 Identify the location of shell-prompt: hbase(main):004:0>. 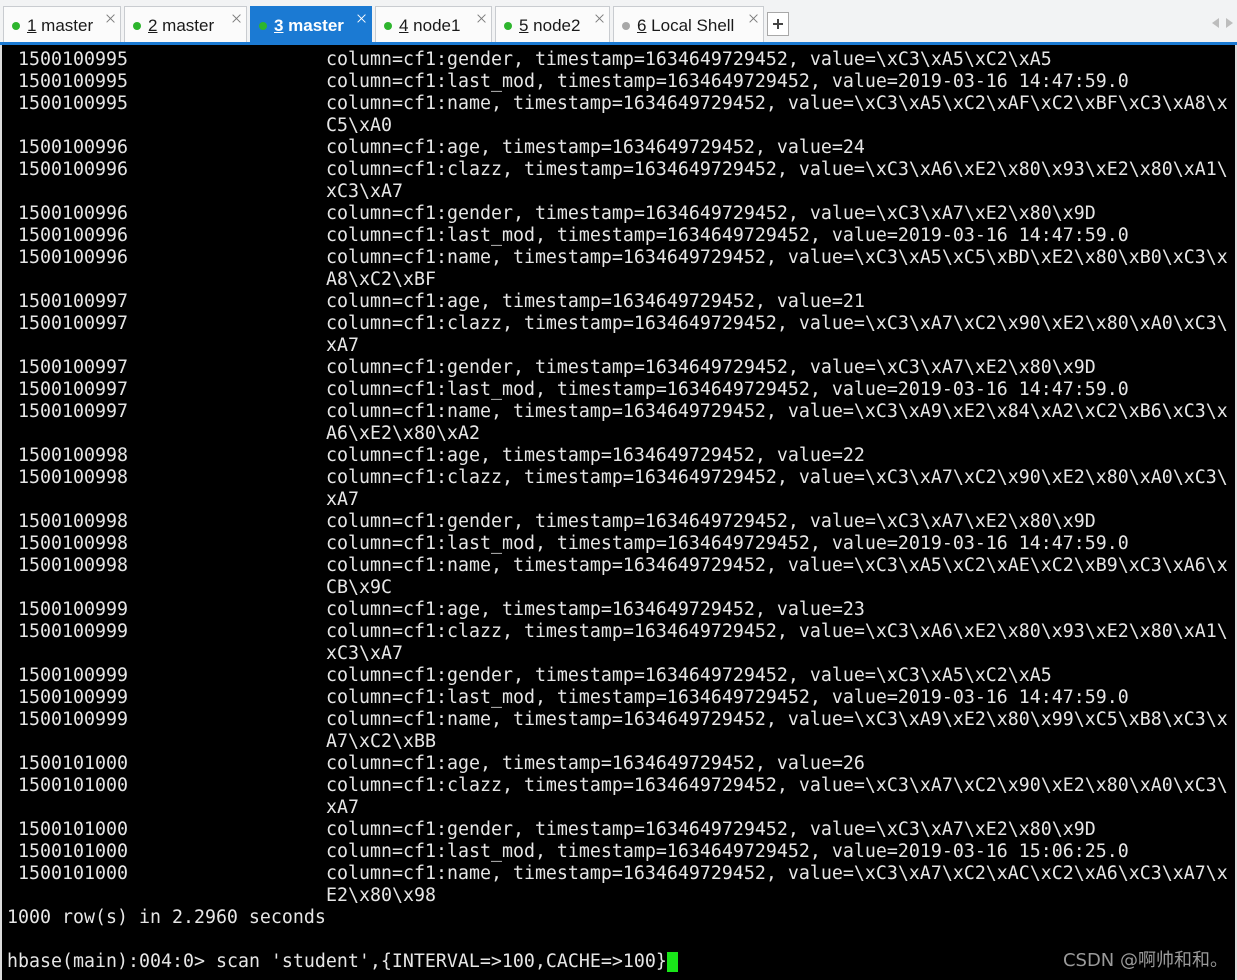
(111, 961).